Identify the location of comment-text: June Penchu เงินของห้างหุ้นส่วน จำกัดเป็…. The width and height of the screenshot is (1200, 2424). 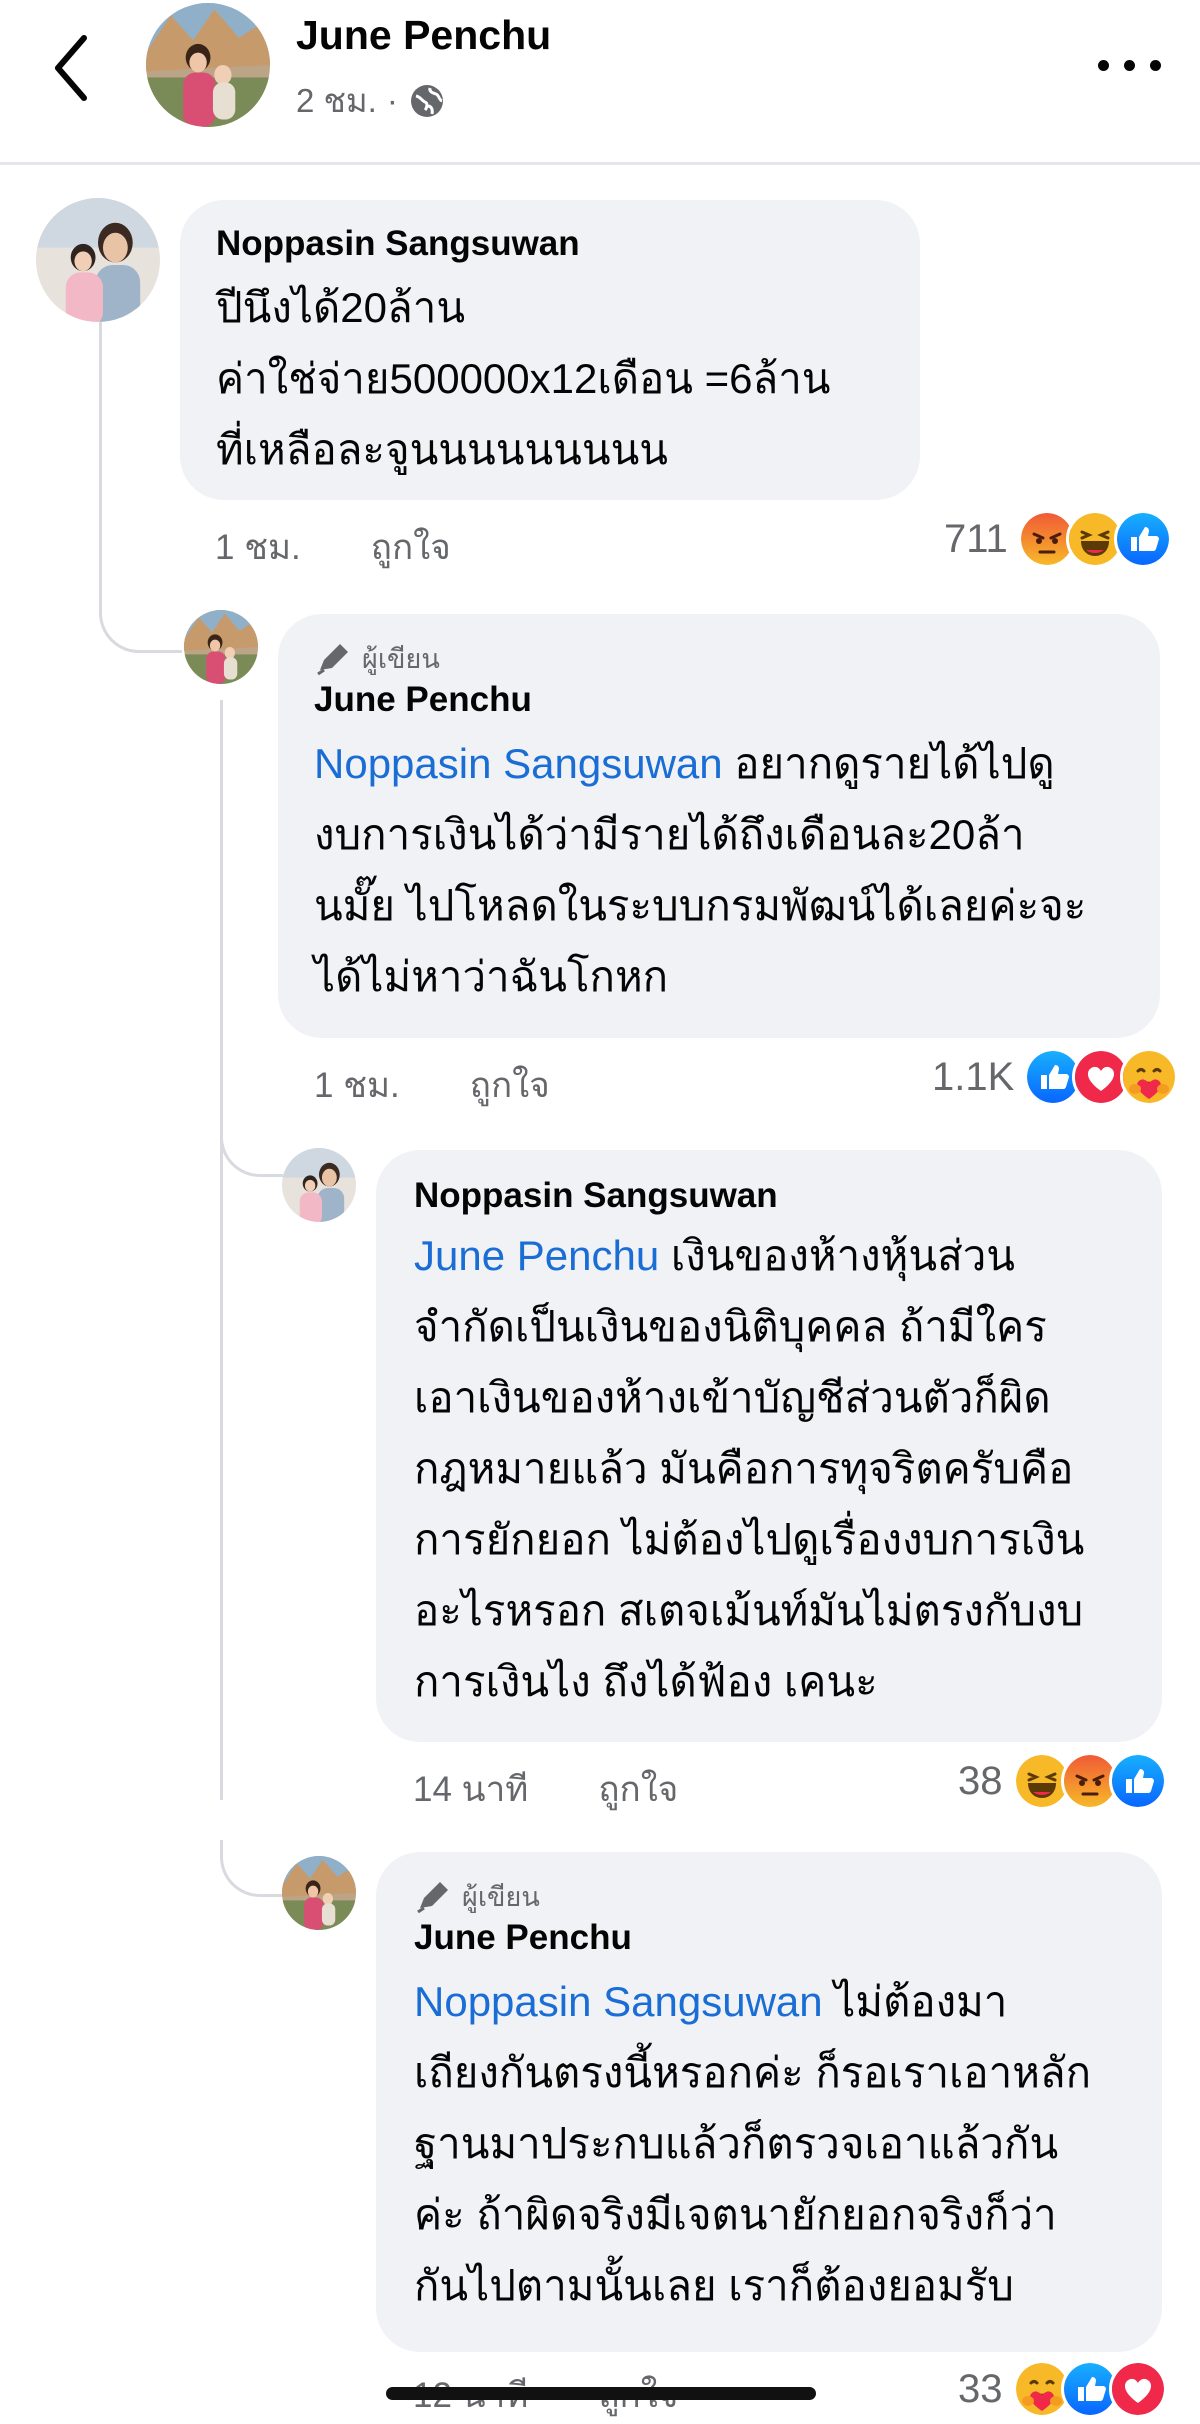
(769, 1468).